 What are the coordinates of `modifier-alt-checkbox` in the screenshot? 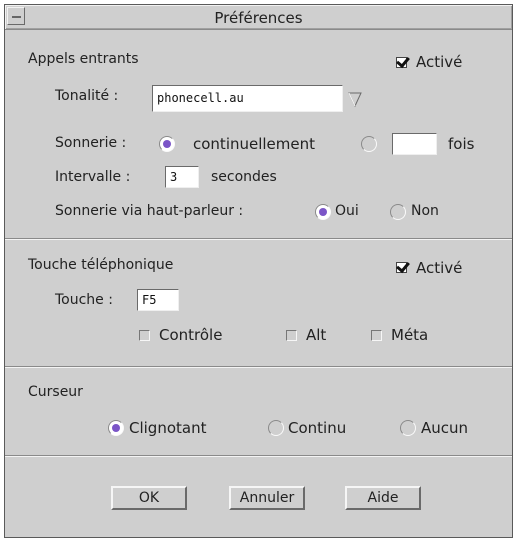 It's located at (291, 335).